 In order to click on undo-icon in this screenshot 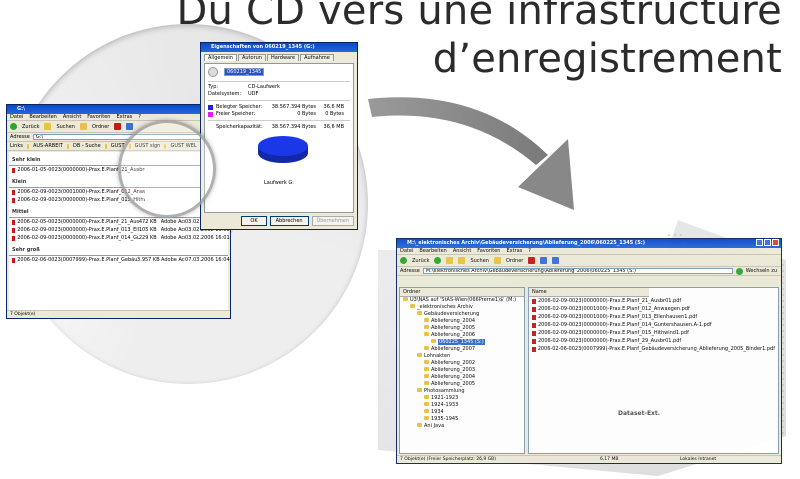, I will do `click(544, 260)`.